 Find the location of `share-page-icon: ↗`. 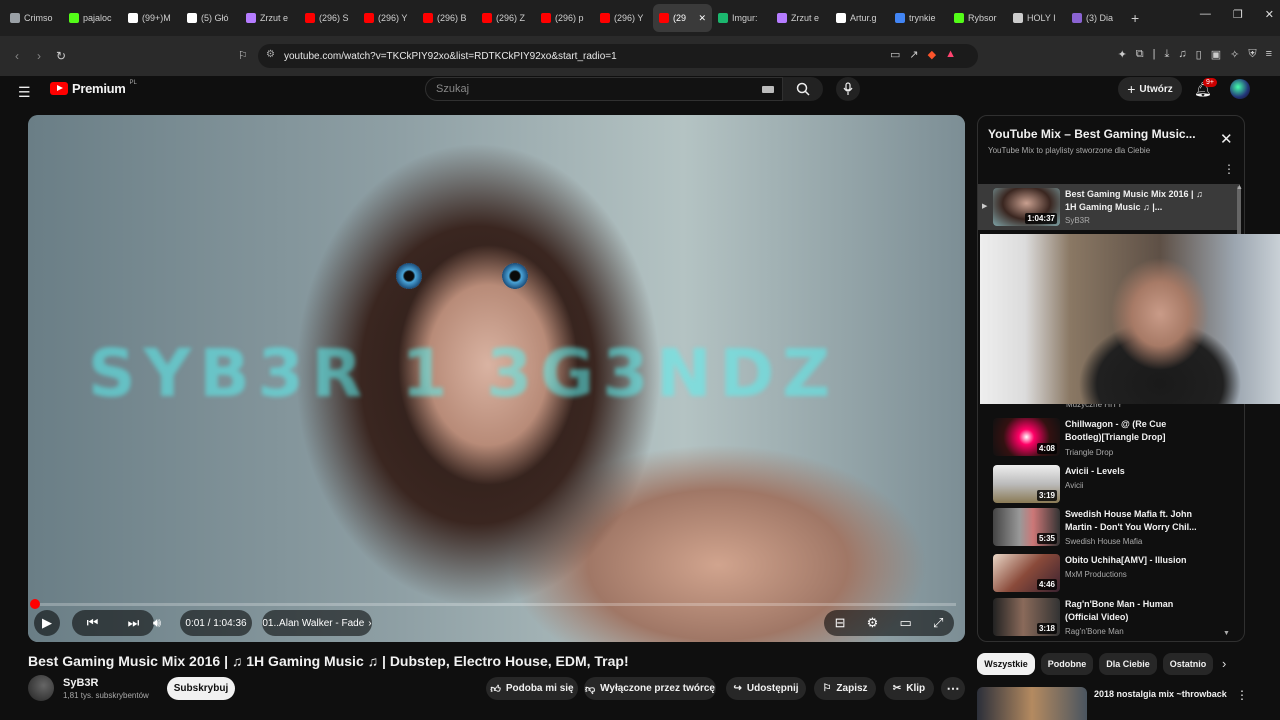

share-page-icon: ↗ is located at coordinates (913, 54).